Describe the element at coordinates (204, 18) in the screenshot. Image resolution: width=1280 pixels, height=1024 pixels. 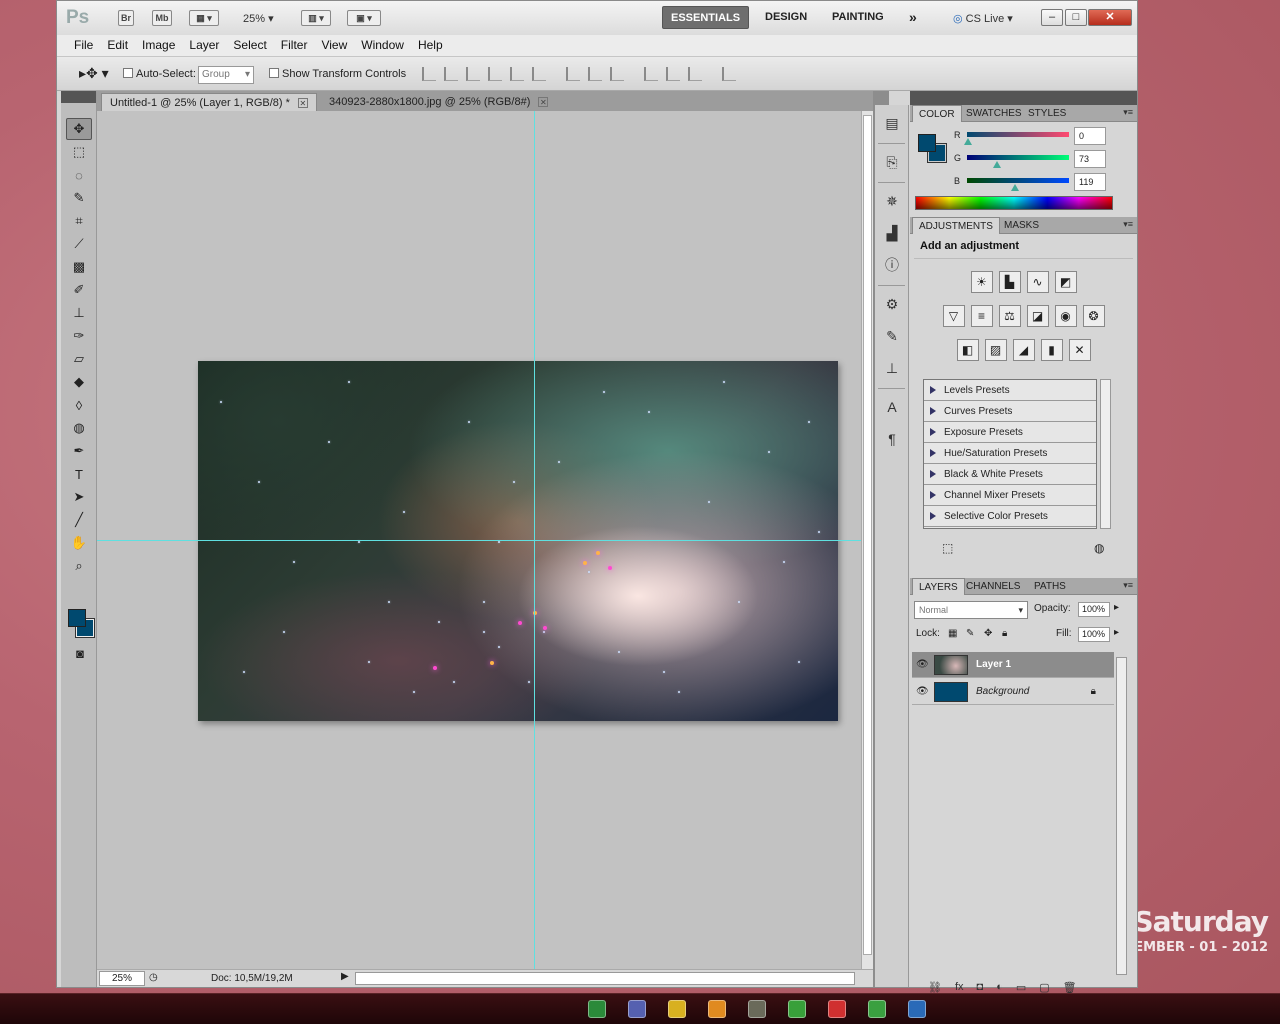
I see `view-extras-button: ▦ ▾` at that location.